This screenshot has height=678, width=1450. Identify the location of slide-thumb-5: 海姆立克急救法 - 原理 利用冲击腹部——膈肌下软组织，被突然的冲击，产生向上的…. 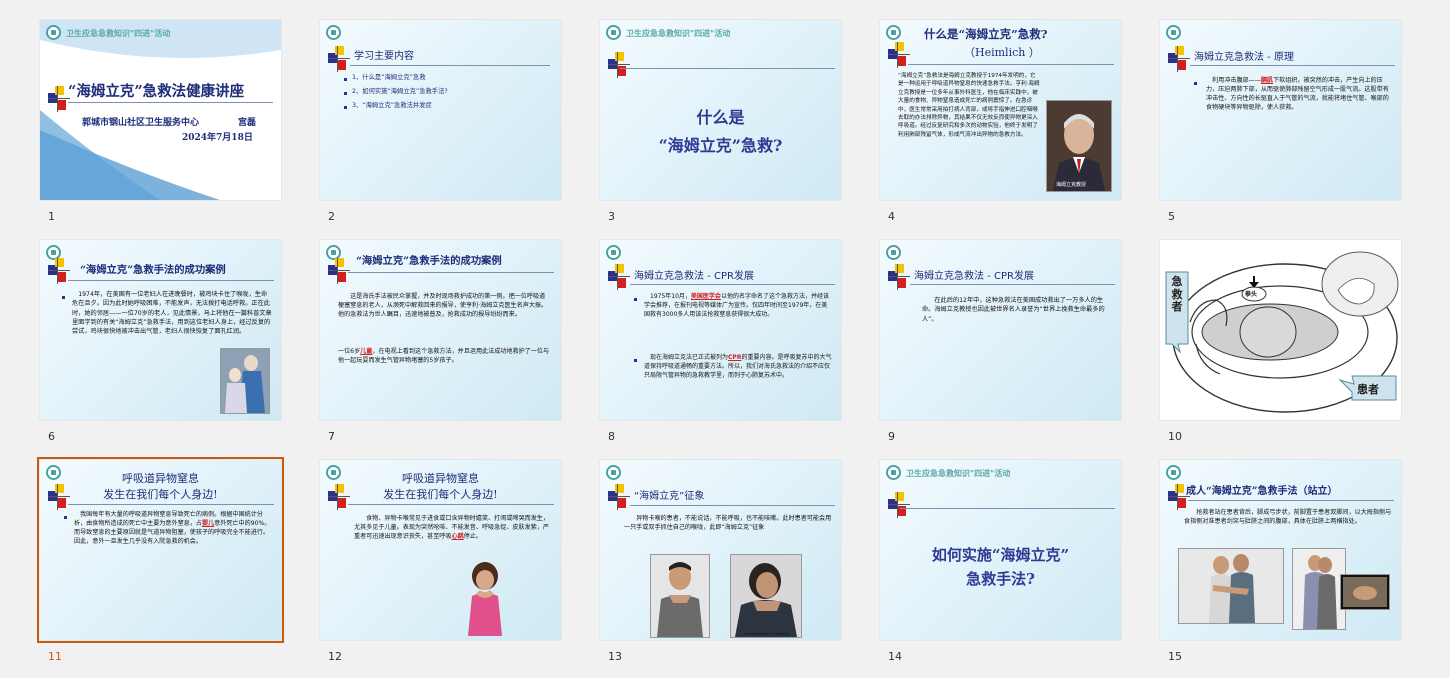
(1280, 121).